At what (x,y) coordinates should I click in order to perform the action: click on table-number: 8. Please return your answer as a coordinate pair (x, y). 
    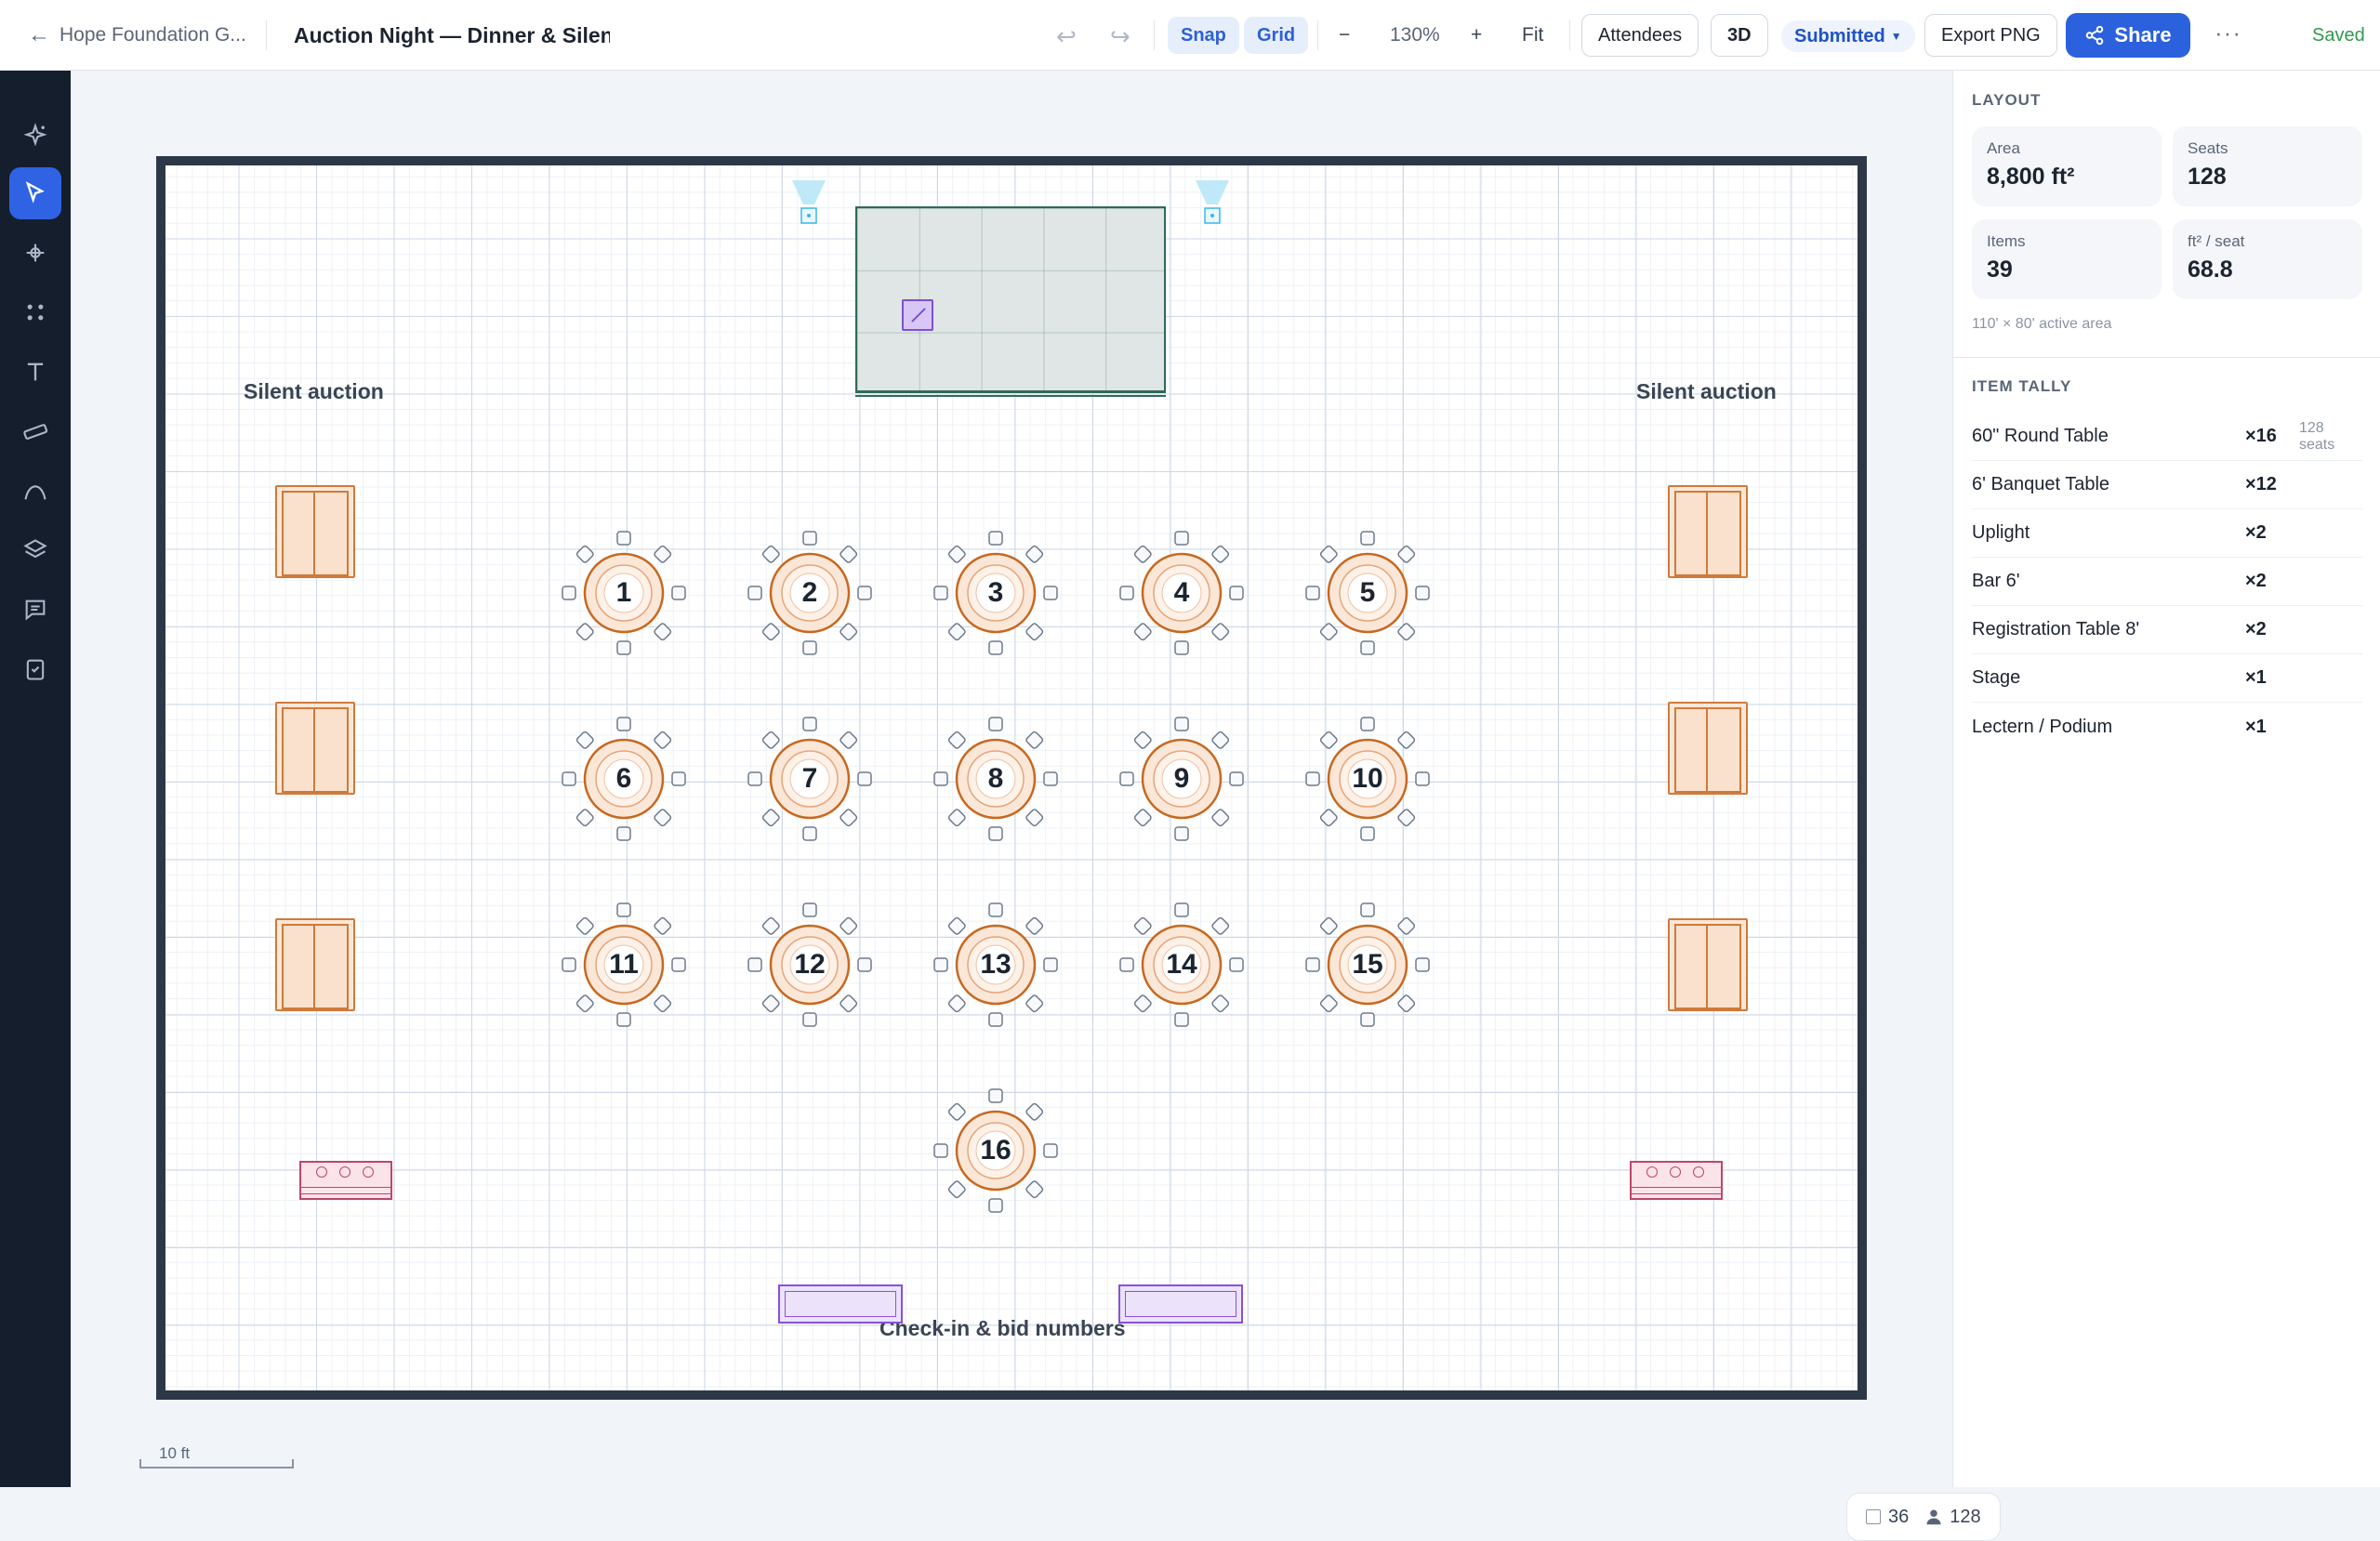
    Looking at the image, I should click on (995, 778).